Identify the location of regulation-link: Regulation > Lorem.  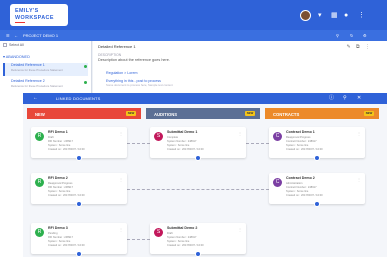
(121, 73).